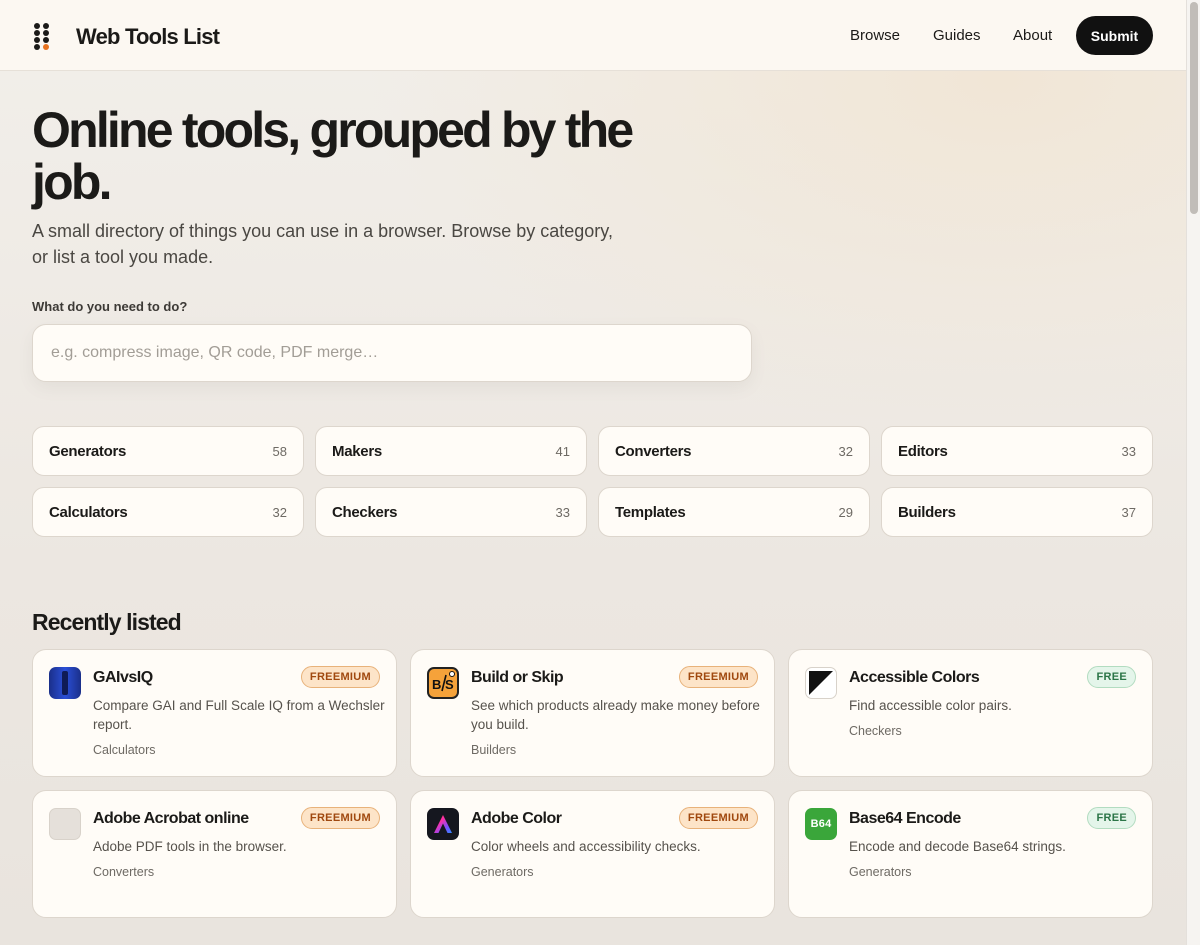 Image resolution: width=1200 pixels, height=945 pixels. What do you see at coordinates (957, 35) in the screenshot?
I see `nav-guides-link: Guides` at bounding box center [957, 35].